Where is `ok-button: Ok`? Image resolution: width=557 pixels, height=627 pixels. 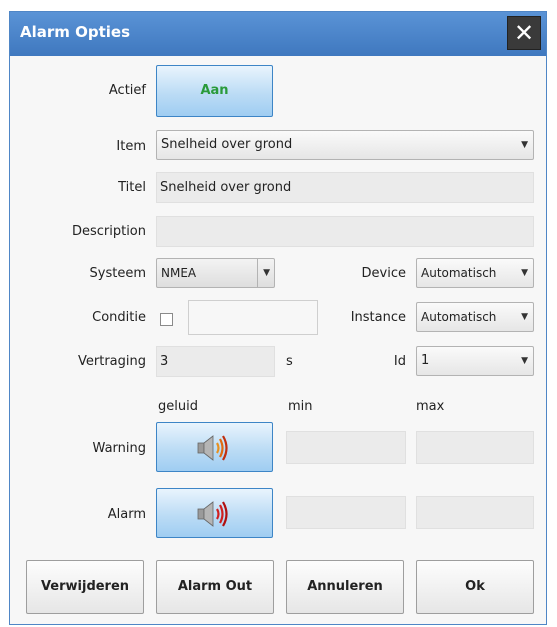 ok-button: Ok is located at coordinates (475, 587).